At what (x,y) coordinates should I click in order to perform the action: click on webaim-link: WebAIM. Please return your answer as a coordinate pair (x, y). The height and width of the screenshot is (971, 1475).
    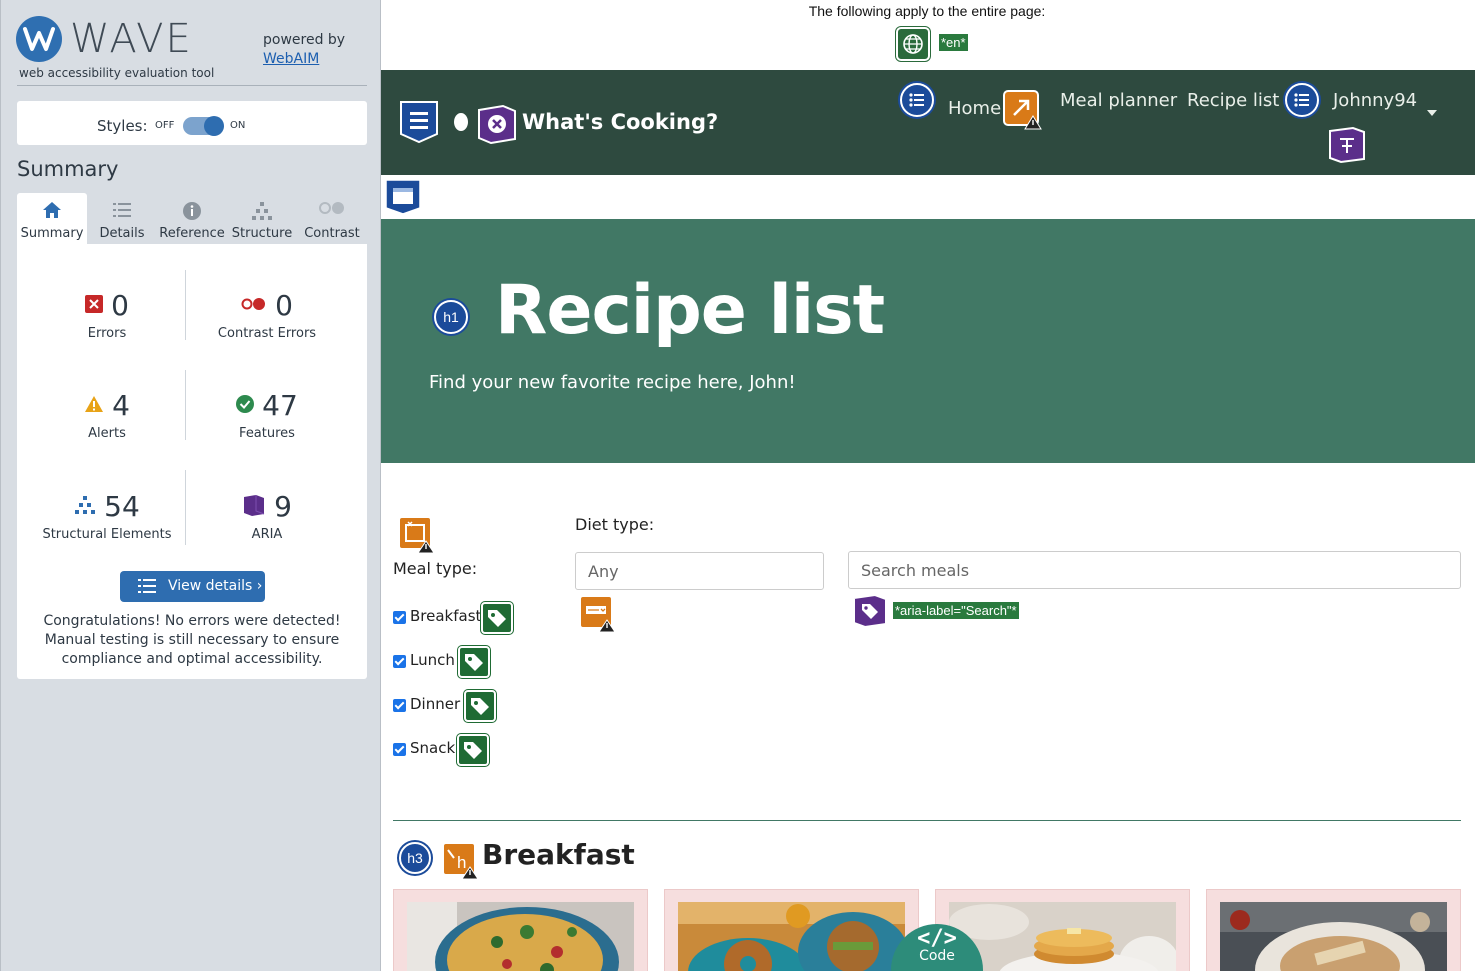
    Looking at the image, I should click on (291, 59).